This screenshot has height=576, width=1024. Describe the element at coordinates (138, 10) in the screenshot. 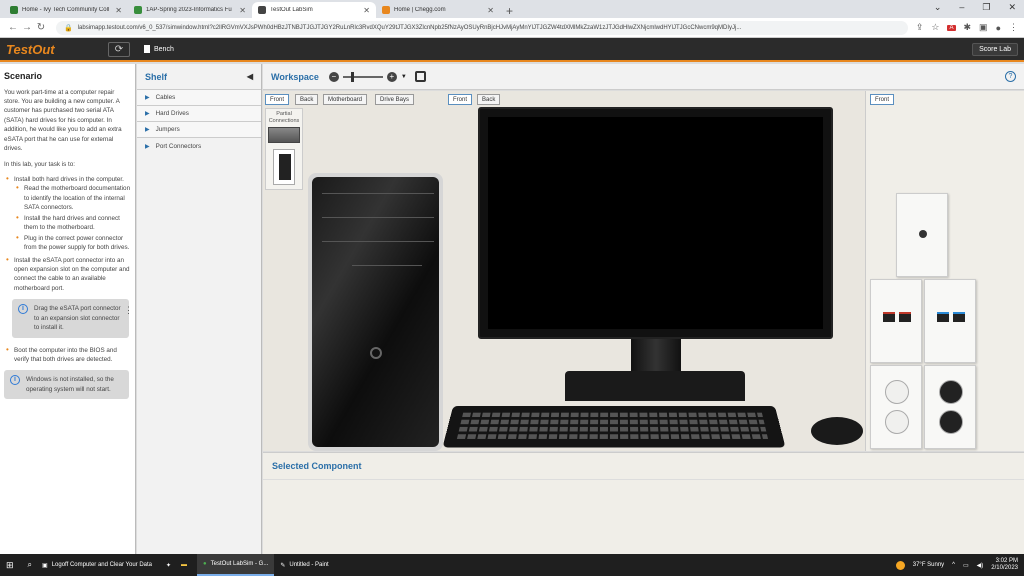

I see `informatics-favicon-icon` at that location.